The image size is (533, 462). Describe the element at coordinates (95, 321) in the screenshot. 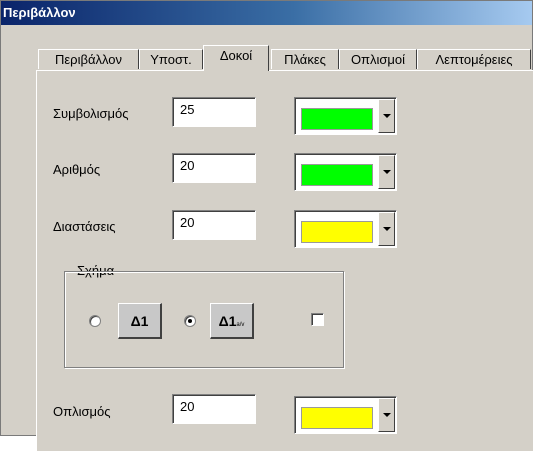

I see `shape-option-1-radio` at that location.